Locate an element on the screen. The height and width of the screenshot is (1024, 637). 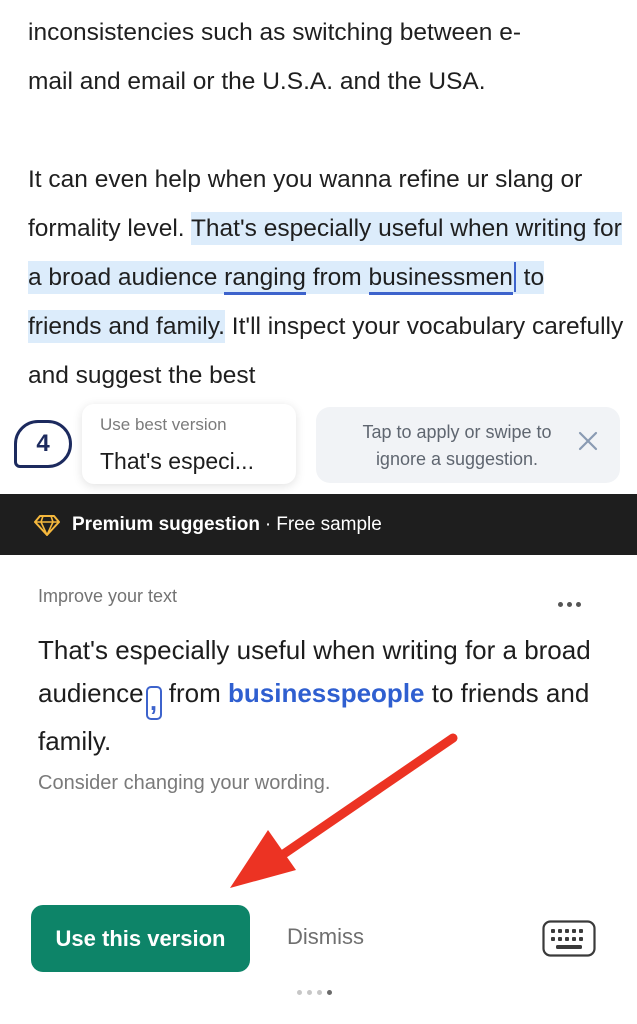
premium-bar: Premium suggestion · Free sample is located at coordinates (318, 524).